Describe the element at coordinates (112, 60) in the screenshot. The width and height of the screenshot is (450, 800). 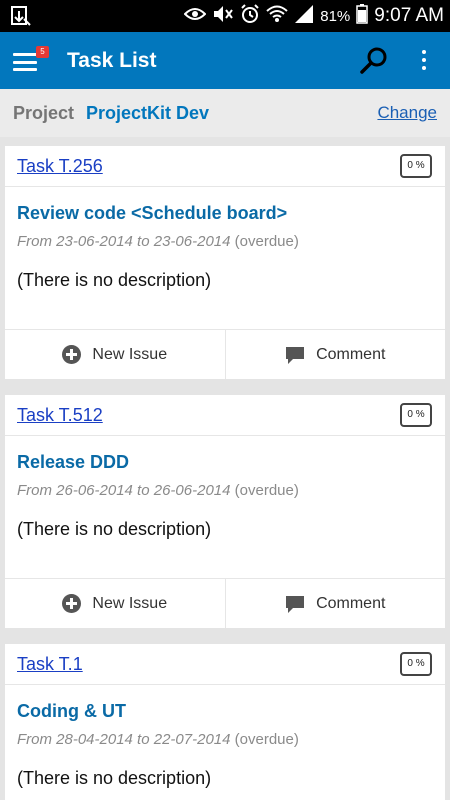
I see `page-title: Task List` at that location.